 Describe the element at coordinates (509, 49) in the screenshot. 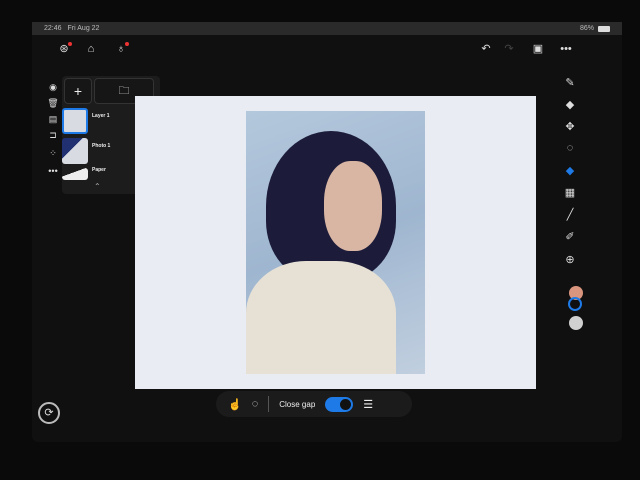

I see `redo-icon: ↷` at that location.